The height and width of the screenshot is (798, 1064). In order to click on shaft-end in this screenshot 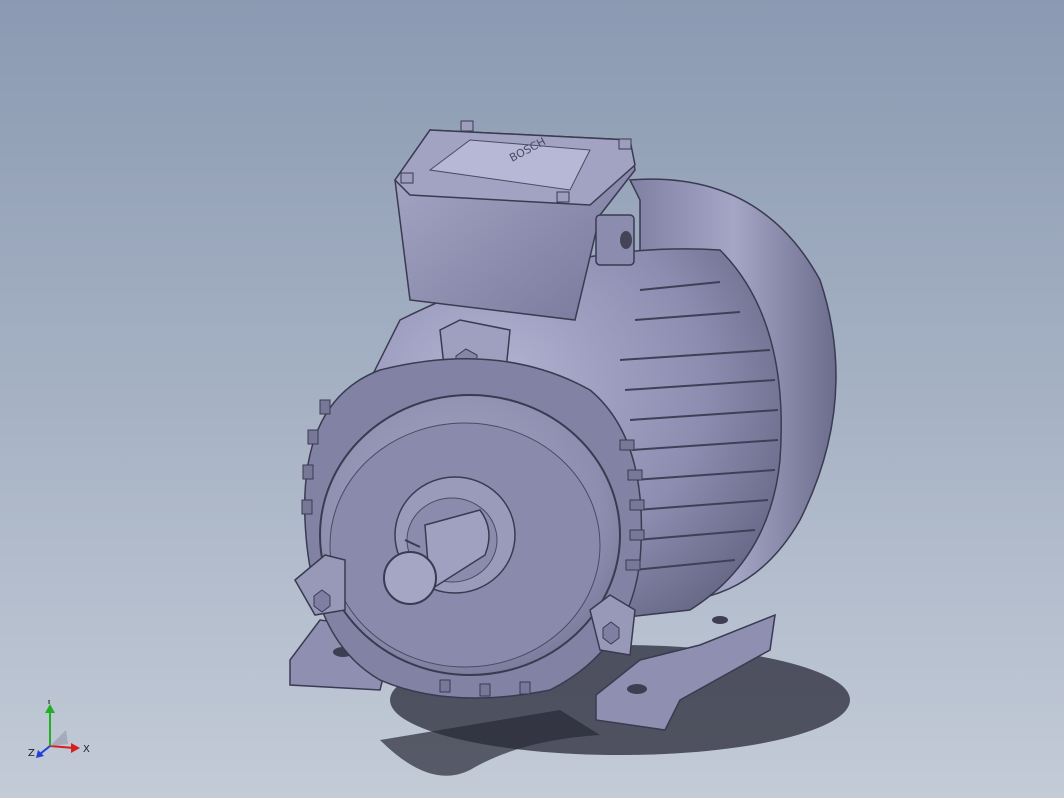, I will do `click(410, 578)`.